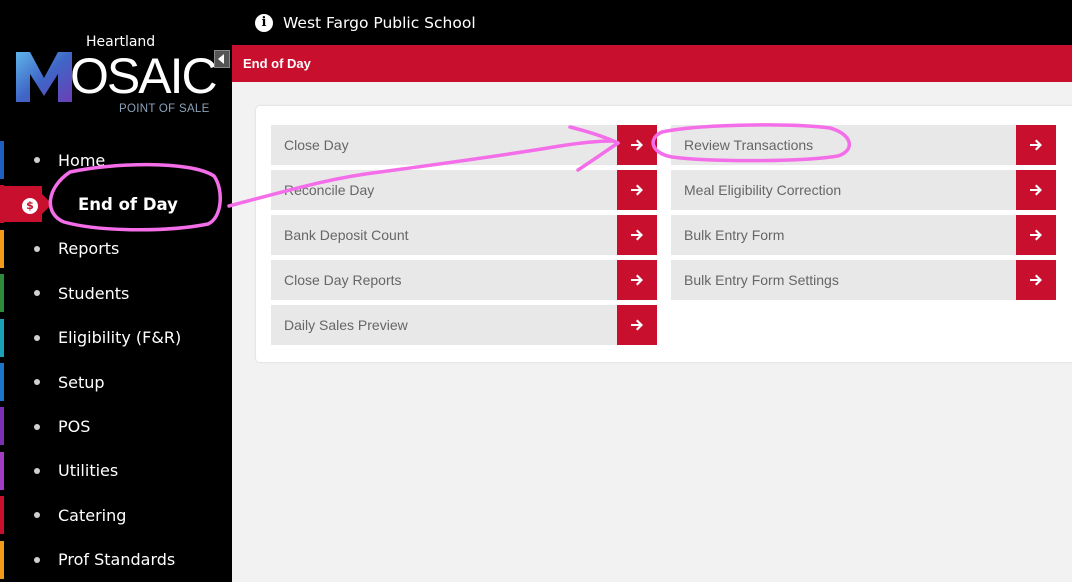  What do you see at coordinates (92, 515) in the screenshot?
I see `sidebar-item-label: Catering` at bounding box center [92, 515].